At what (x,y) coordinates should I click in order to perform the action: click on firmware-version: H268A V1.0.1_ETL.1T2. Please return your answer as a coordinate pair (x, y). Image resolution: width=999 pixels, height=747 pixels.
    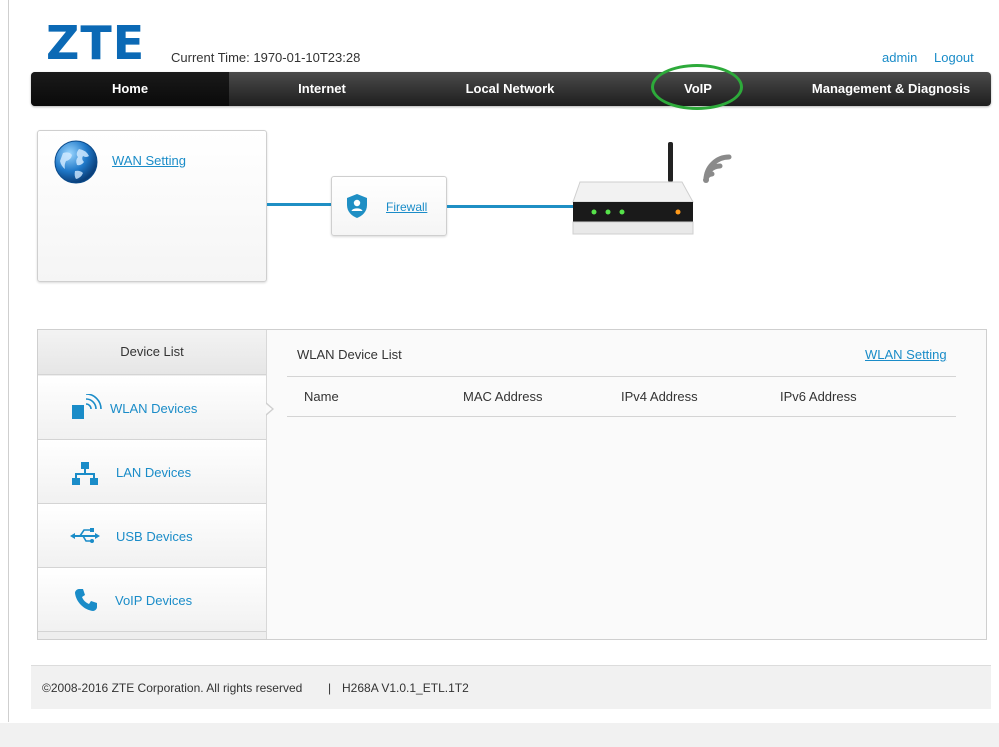
    Looking at the image, I should click on (405, 688).